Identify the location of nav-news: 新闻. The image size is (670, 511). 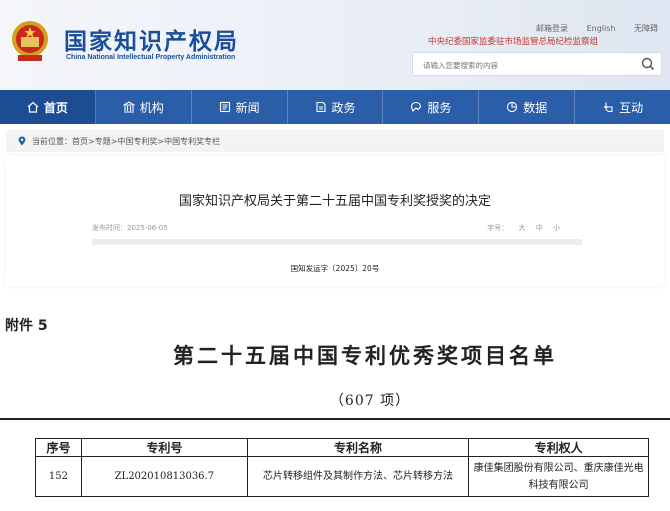
(240, 107).